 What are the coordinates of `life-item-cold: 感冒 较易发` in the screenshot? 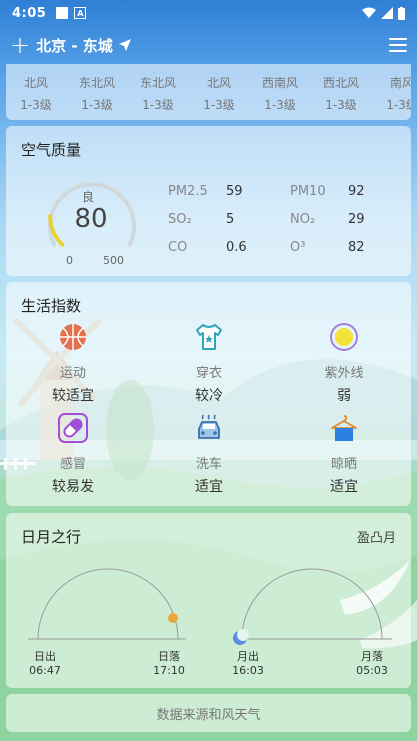 It's located at (73, 454).